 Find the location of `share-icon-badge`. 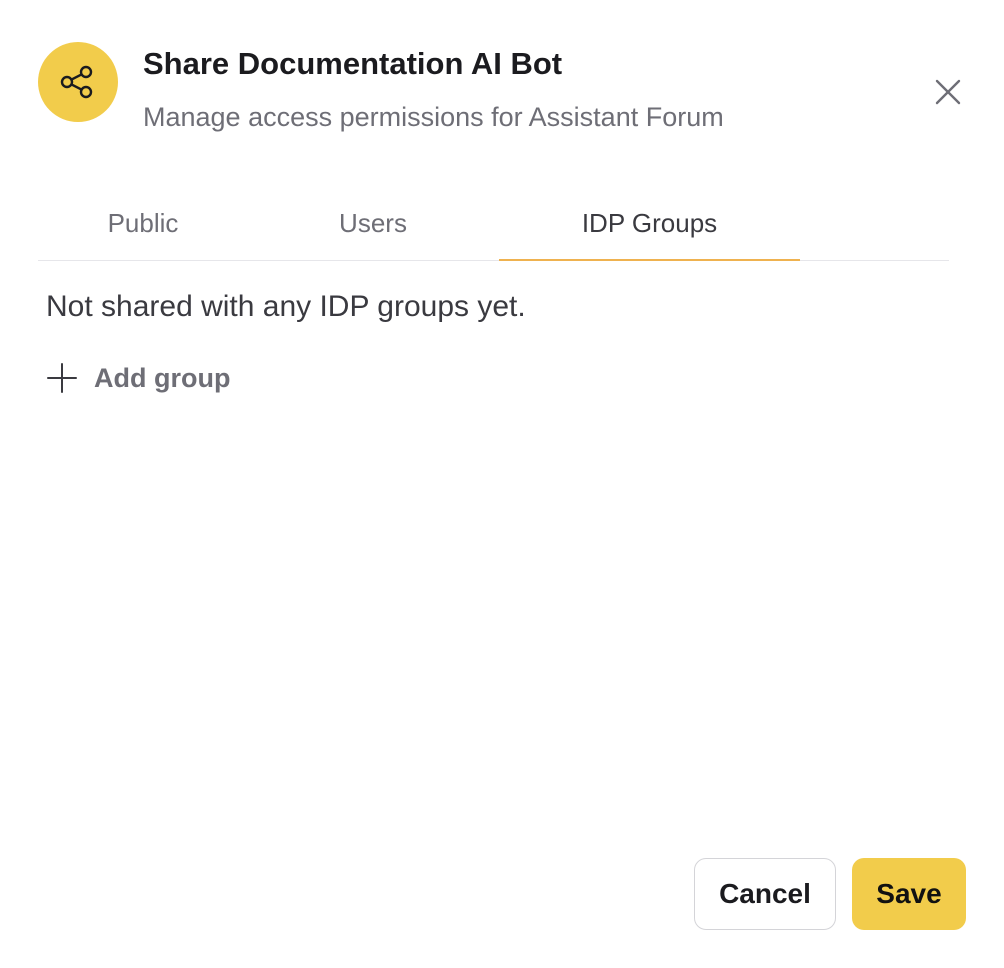

share-icon-badge is located at coordinates (78, 82).